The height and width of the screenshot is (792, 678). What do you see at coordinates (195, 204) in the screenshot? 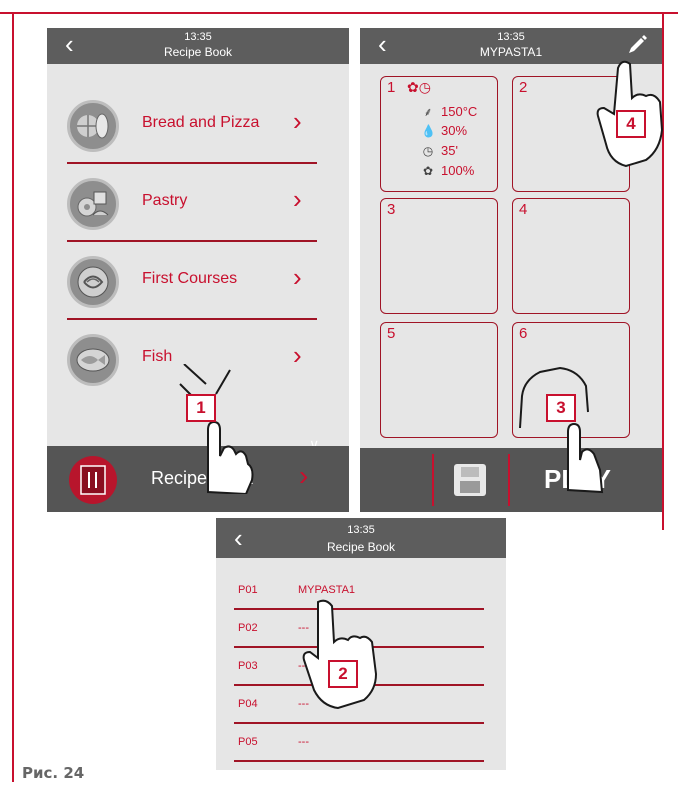
I see `category-item-pastry: Pastry ›` at bounding box center [195, 204].